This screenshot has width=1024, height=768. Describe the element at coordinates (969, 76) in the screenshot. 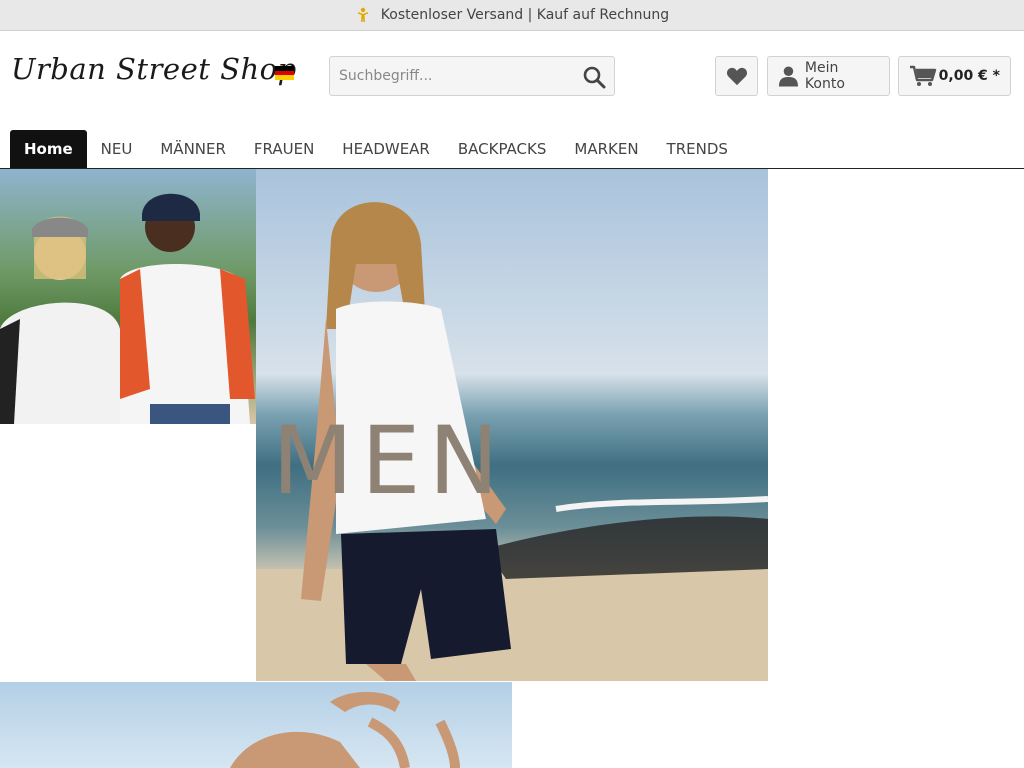

I see `cart-total: 0,00 € *` at that location.